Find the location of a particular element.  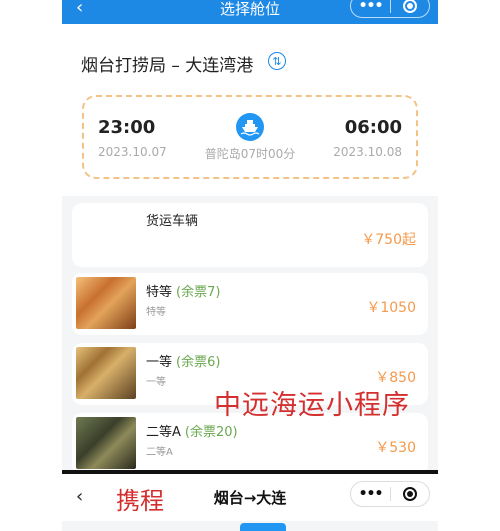

cabin-name: 货运车辆 is located at coordinates (172, 221).